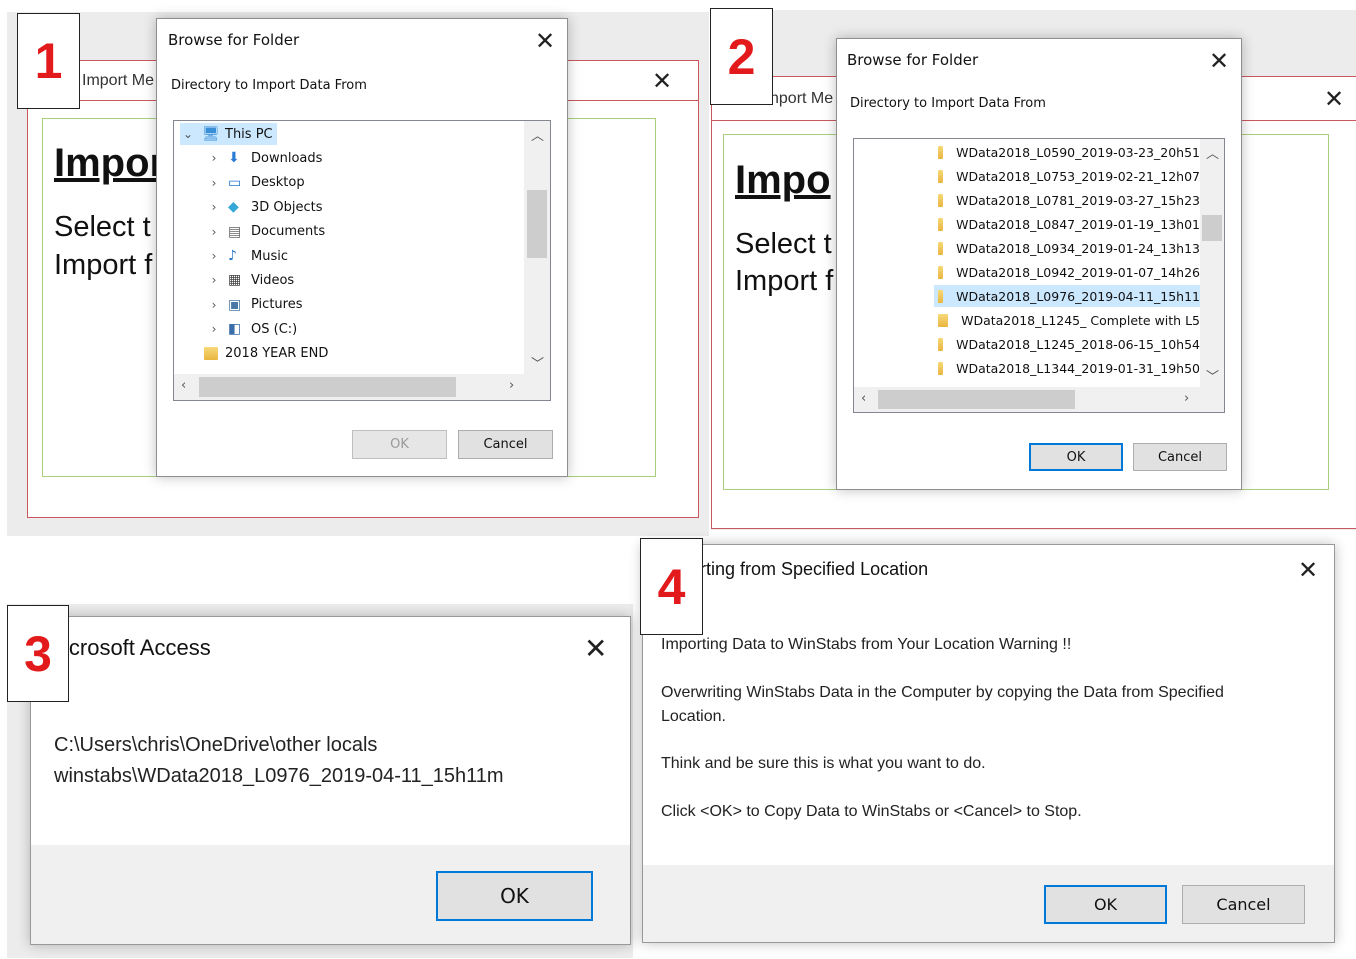 Image resolution: width=1356 pixels, height=959 pixels. I want to click on tree-item: 2018 YEAR END, so click(266, 354).